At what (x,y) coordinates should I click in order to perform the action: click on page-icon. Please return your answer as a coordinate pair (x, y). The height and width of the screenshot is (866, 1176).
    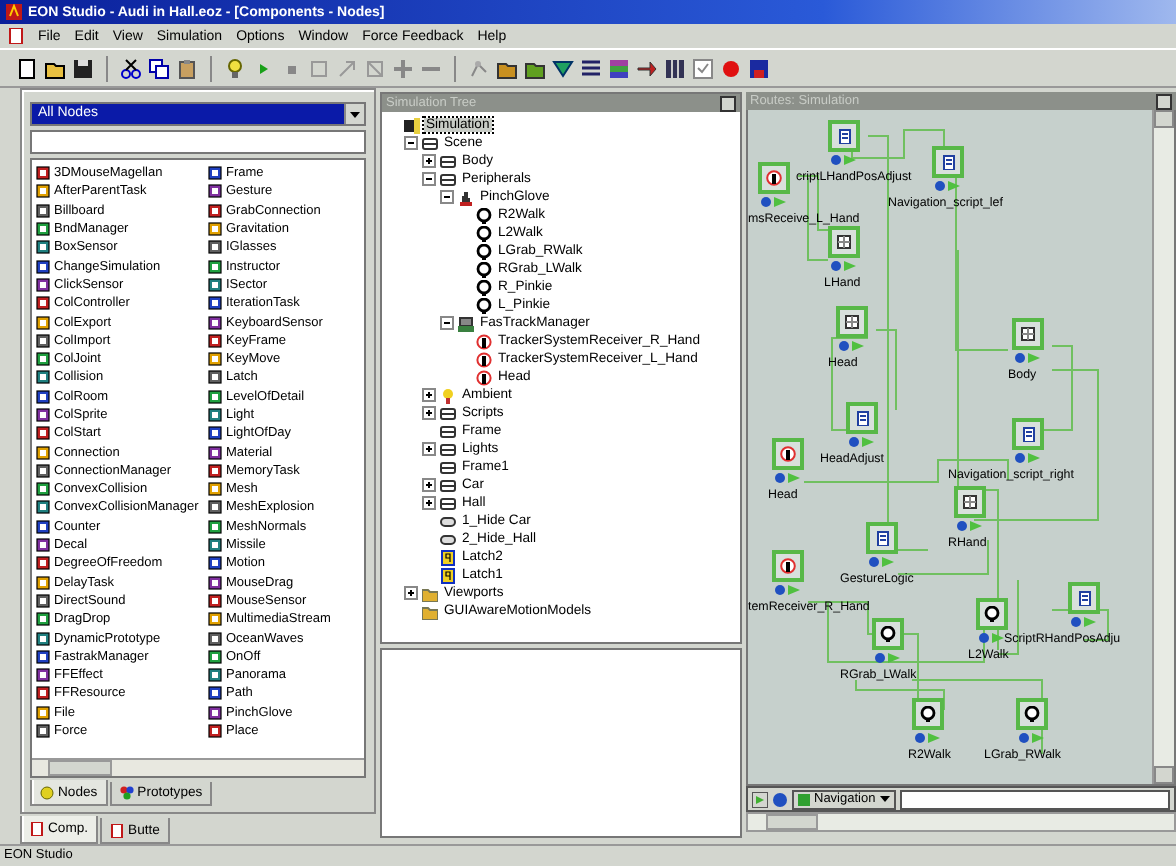
    Looking at the image, I should click on (27, 68).